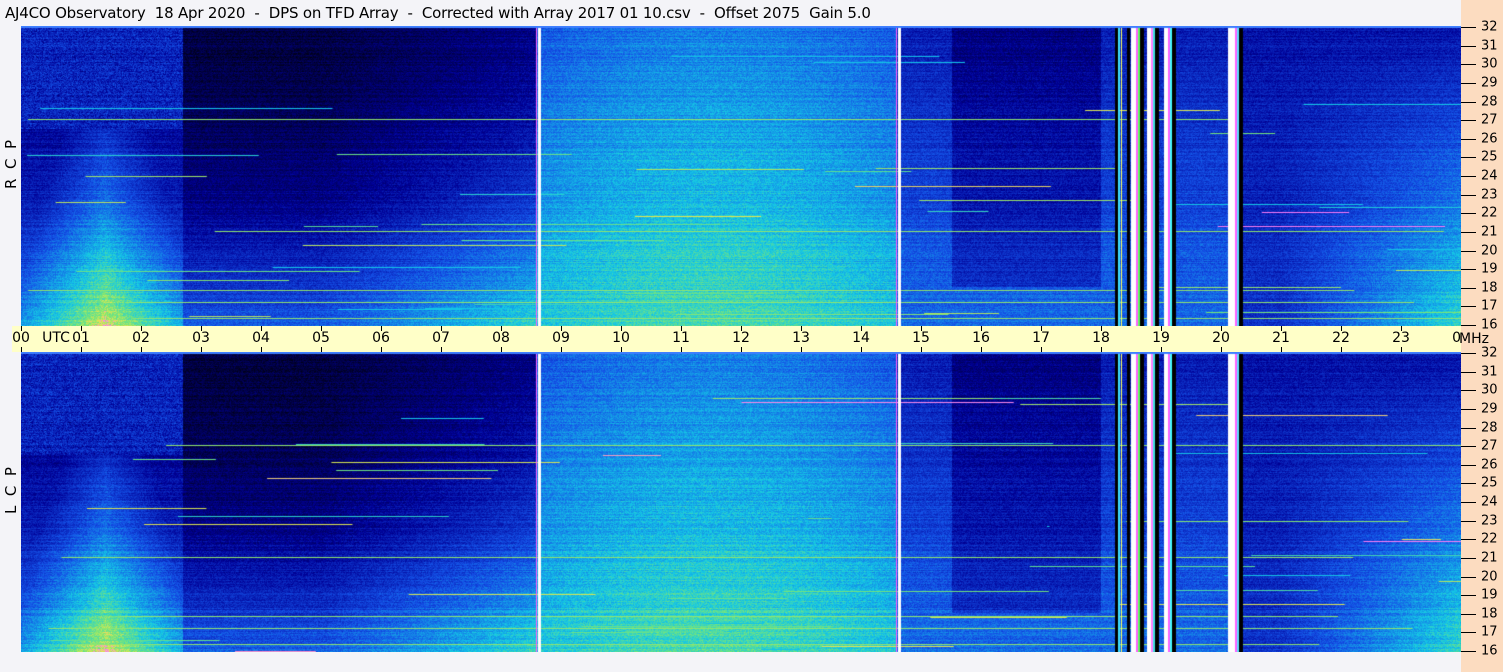  What do you see at coordinates (1489, 232) in the screenshot?
I see `y-tick-label: 21` at bounding box center [1489, 232].